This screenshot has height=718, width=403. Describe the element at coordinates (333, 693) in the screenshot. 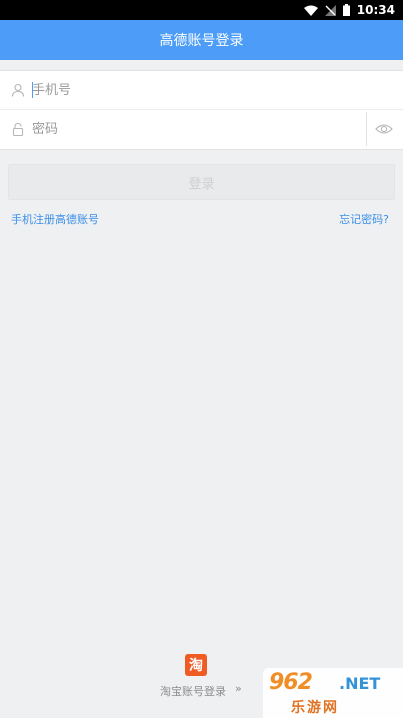

I see `watermark: 962 .NET 乐游网` at that location.